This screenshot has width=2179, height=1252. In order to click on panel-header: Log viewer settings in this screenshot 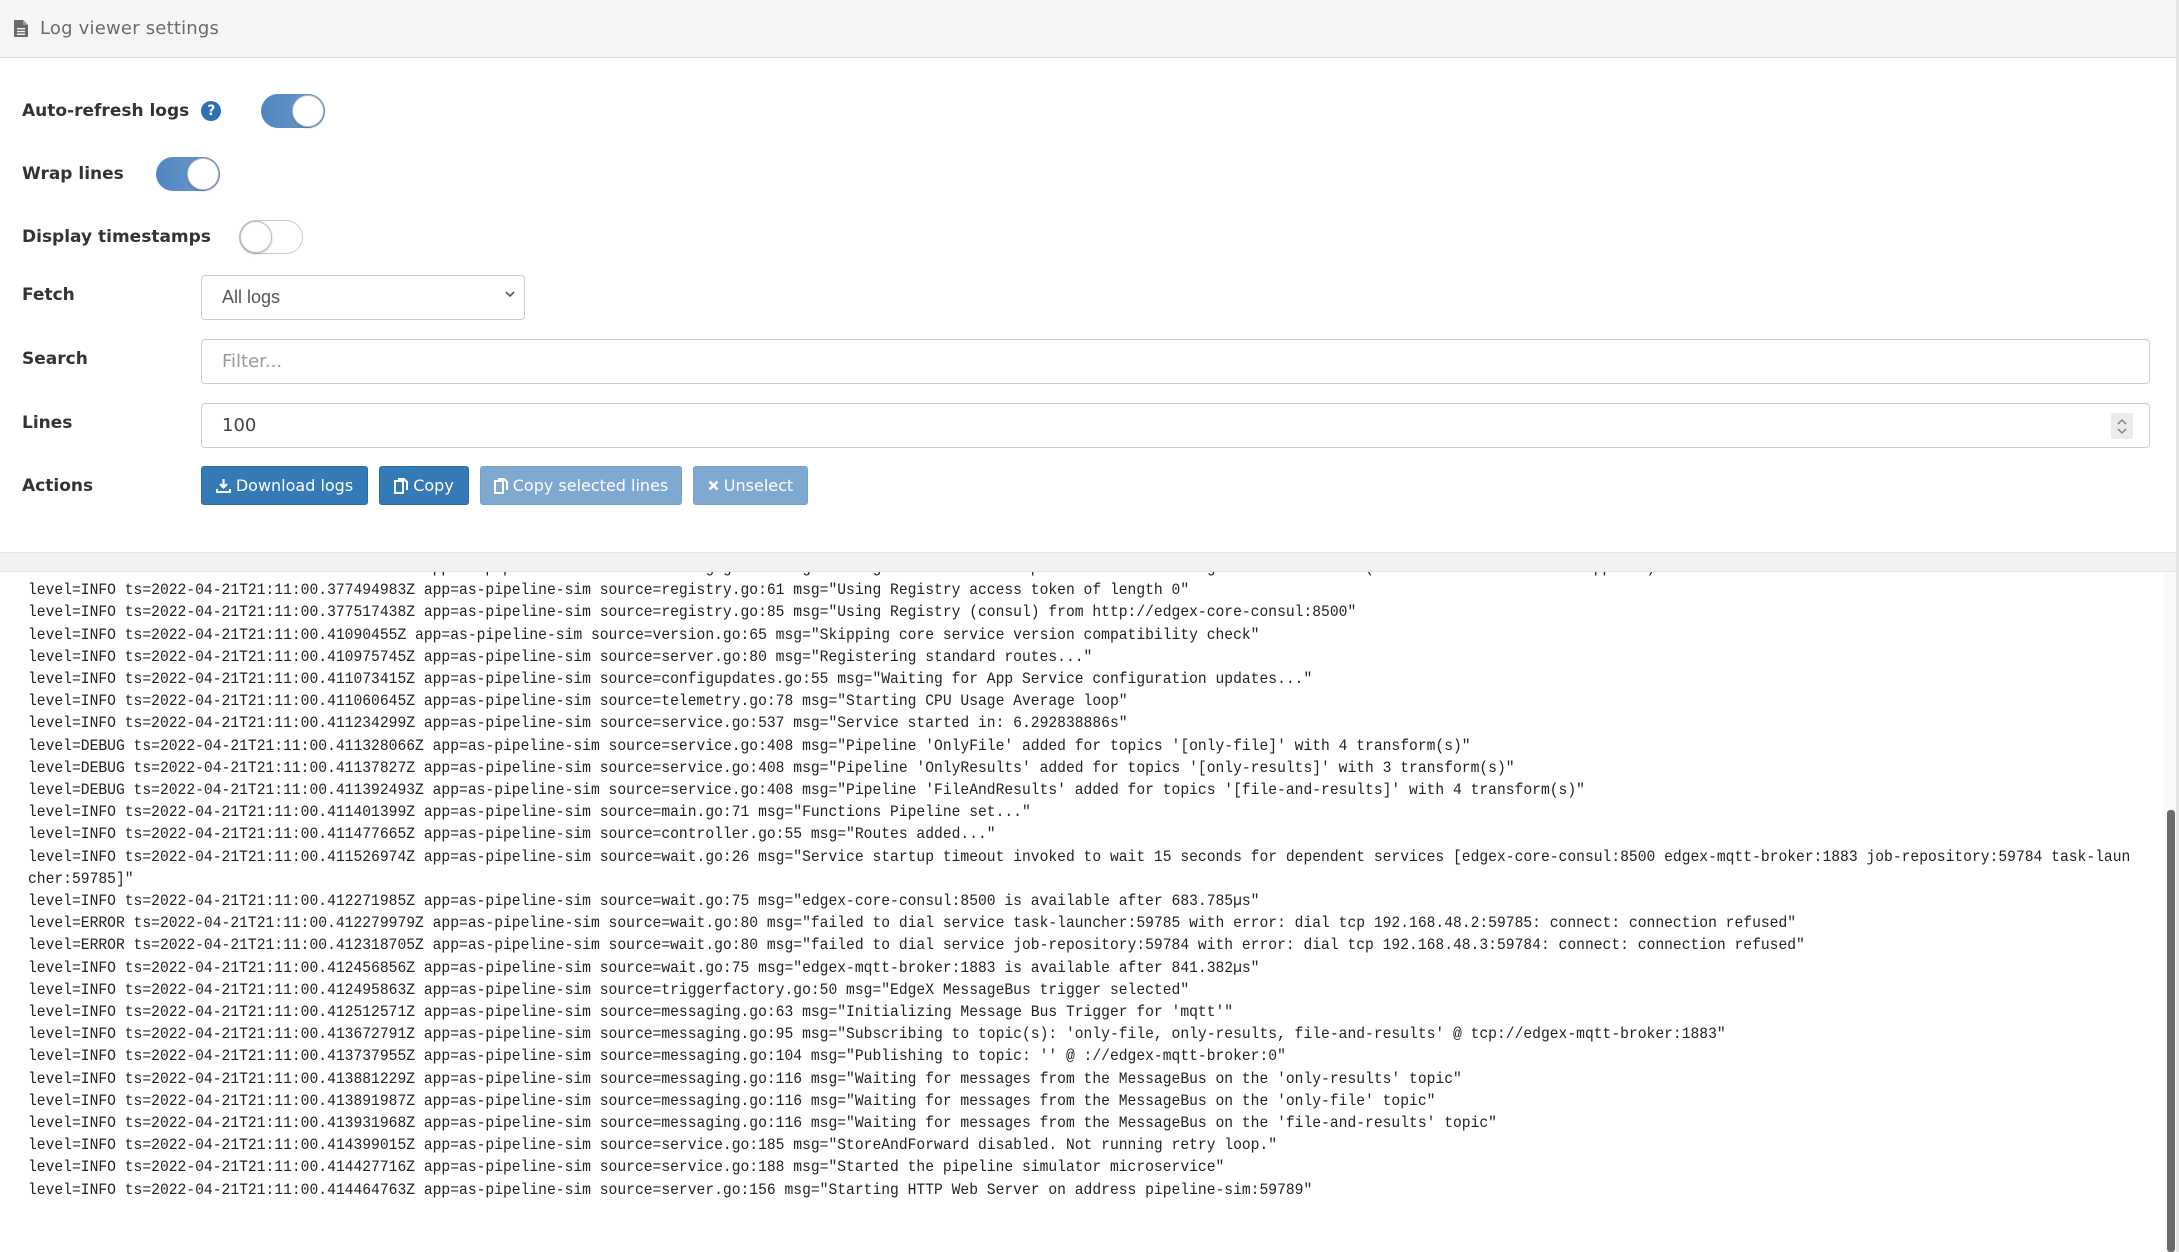, I will do `click(1088, 29)`.